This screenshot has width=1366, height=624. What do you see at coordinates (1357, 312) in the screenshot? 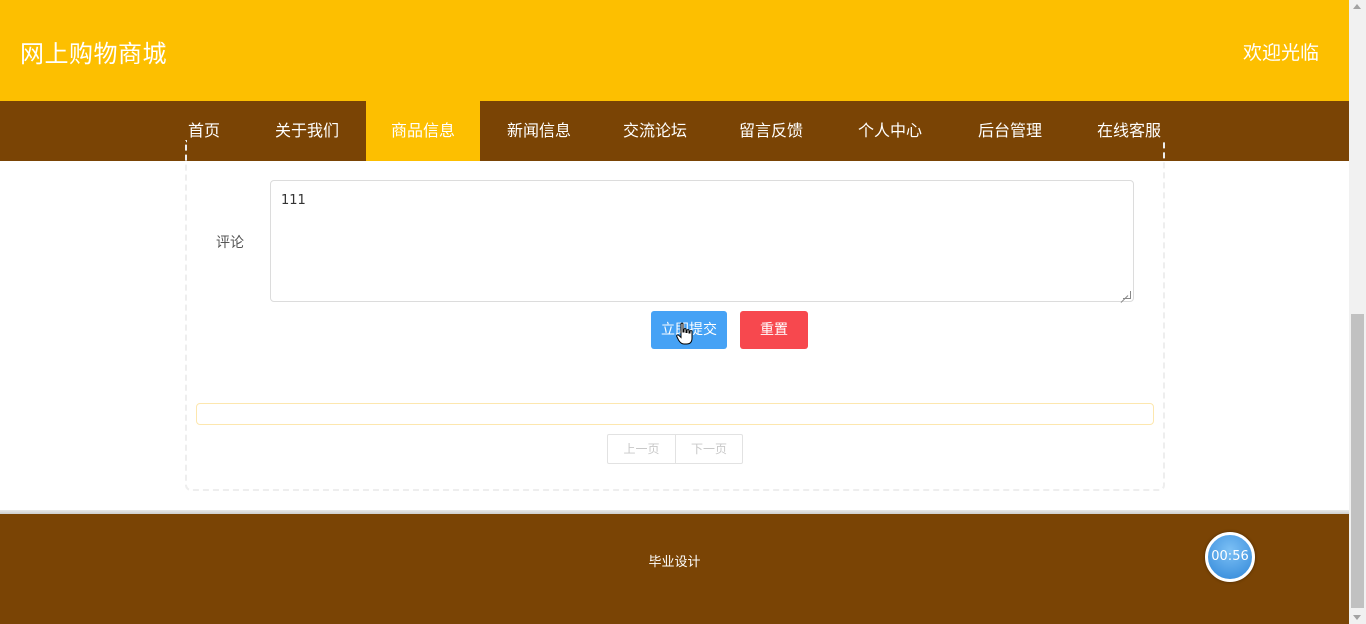
I see `vertical-scrollbar` at bounding box center [1357, 312].